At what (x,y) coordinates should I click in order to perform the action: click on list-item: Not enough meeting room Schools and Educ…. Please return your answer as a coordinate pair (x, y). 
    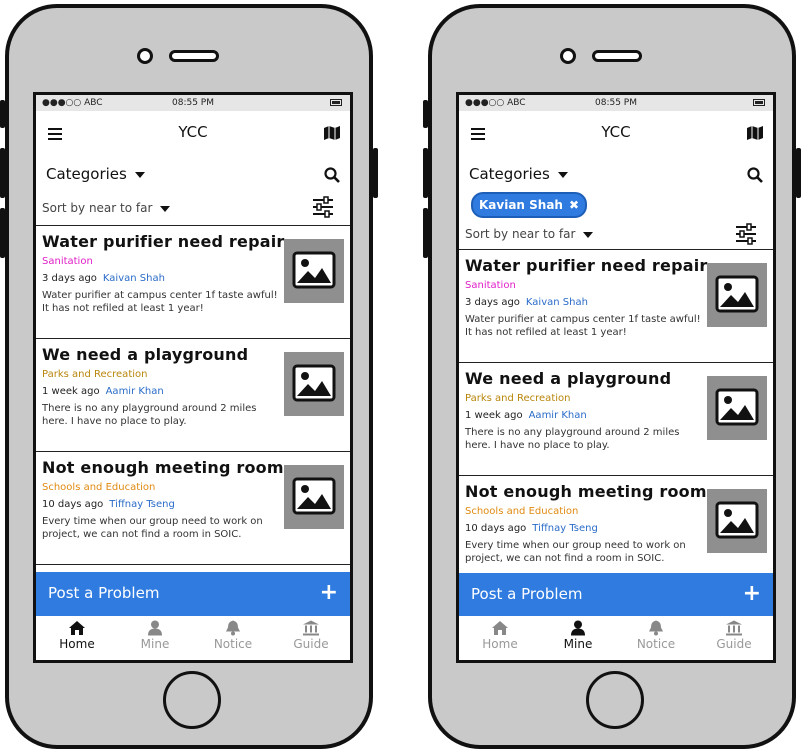
    Looking at the image, I should click on (193, 508).